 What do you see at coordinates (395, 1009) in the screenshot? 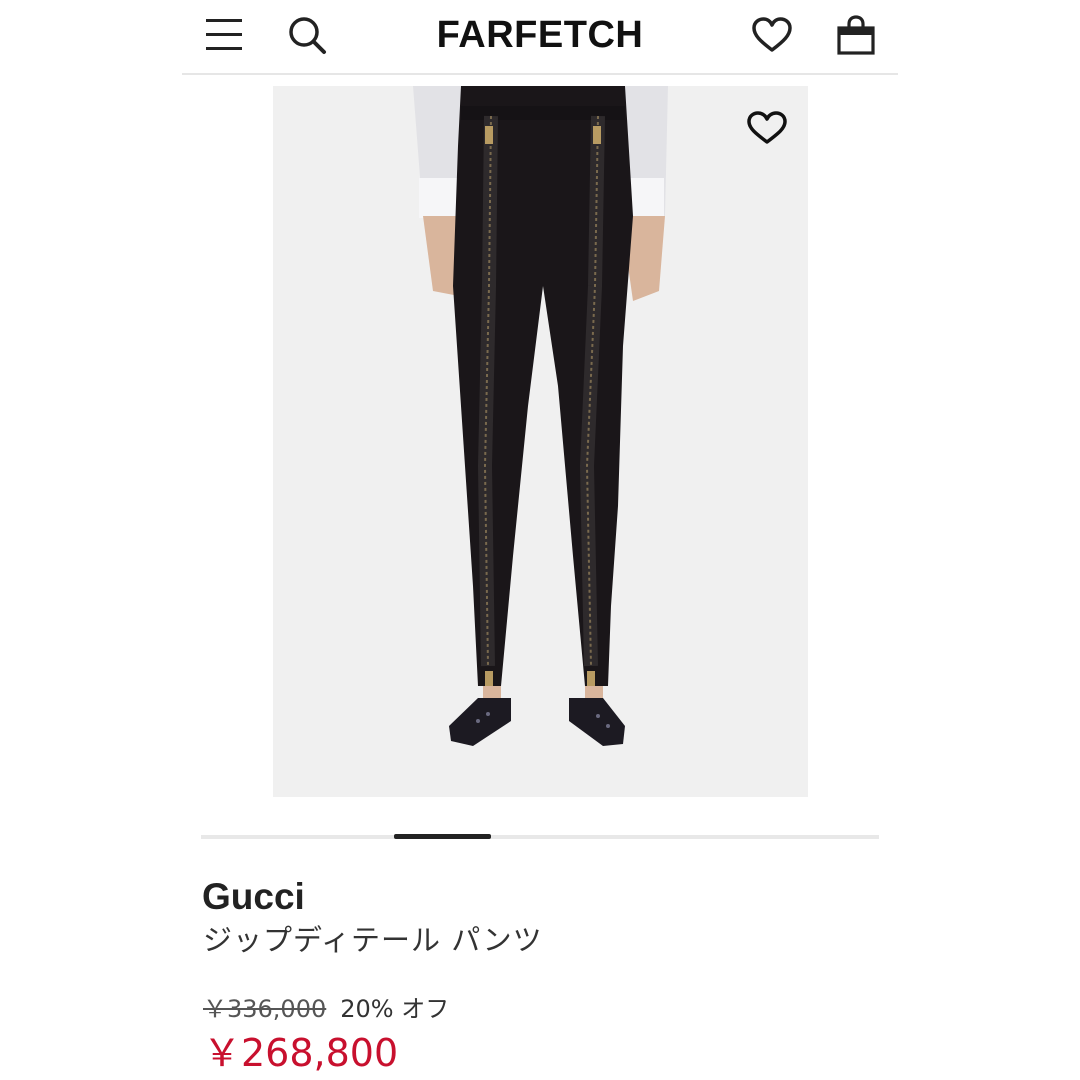
I see `discount-label: 20% オフ` at bounding box center [395, 1009].